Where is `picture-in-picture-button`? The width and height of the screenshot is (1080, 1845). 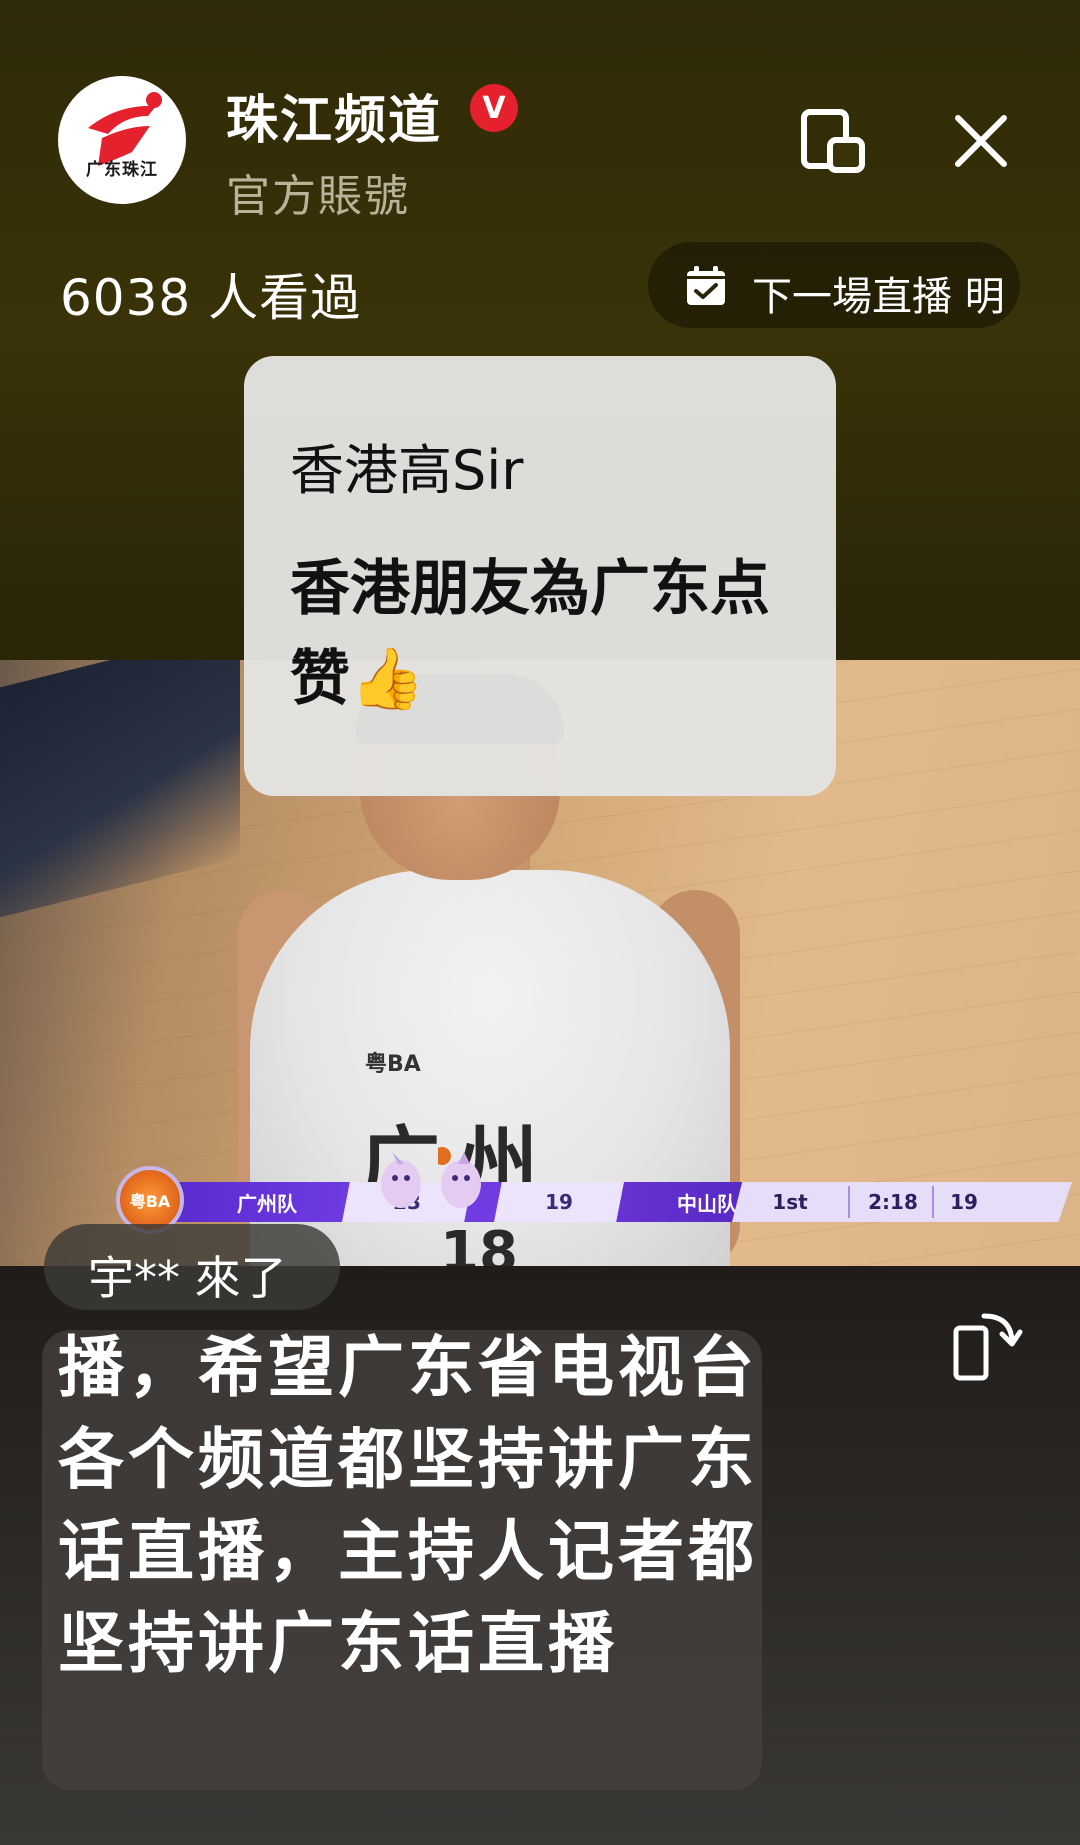 picture-in-picture-button is located at coordinates (833, 141).